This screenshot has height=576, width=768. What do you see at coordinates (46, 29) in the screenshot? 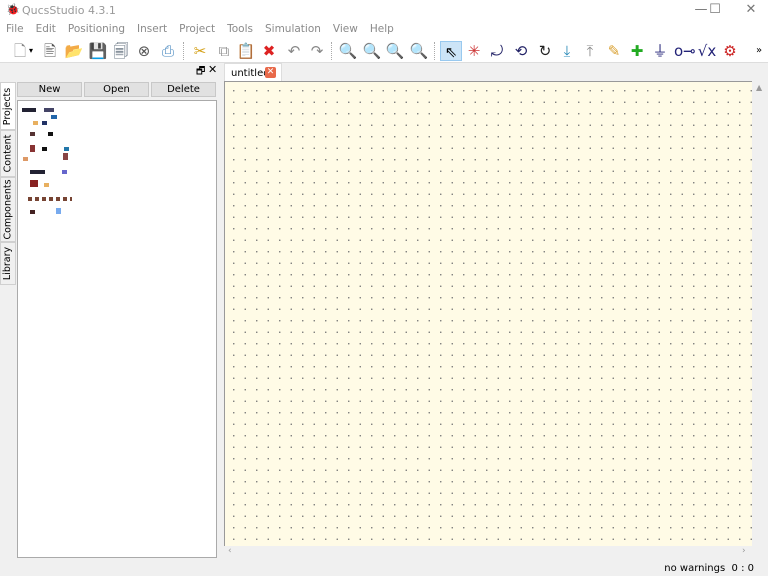
I see `menu-edit: Edit` at bounding box center [46, 29].